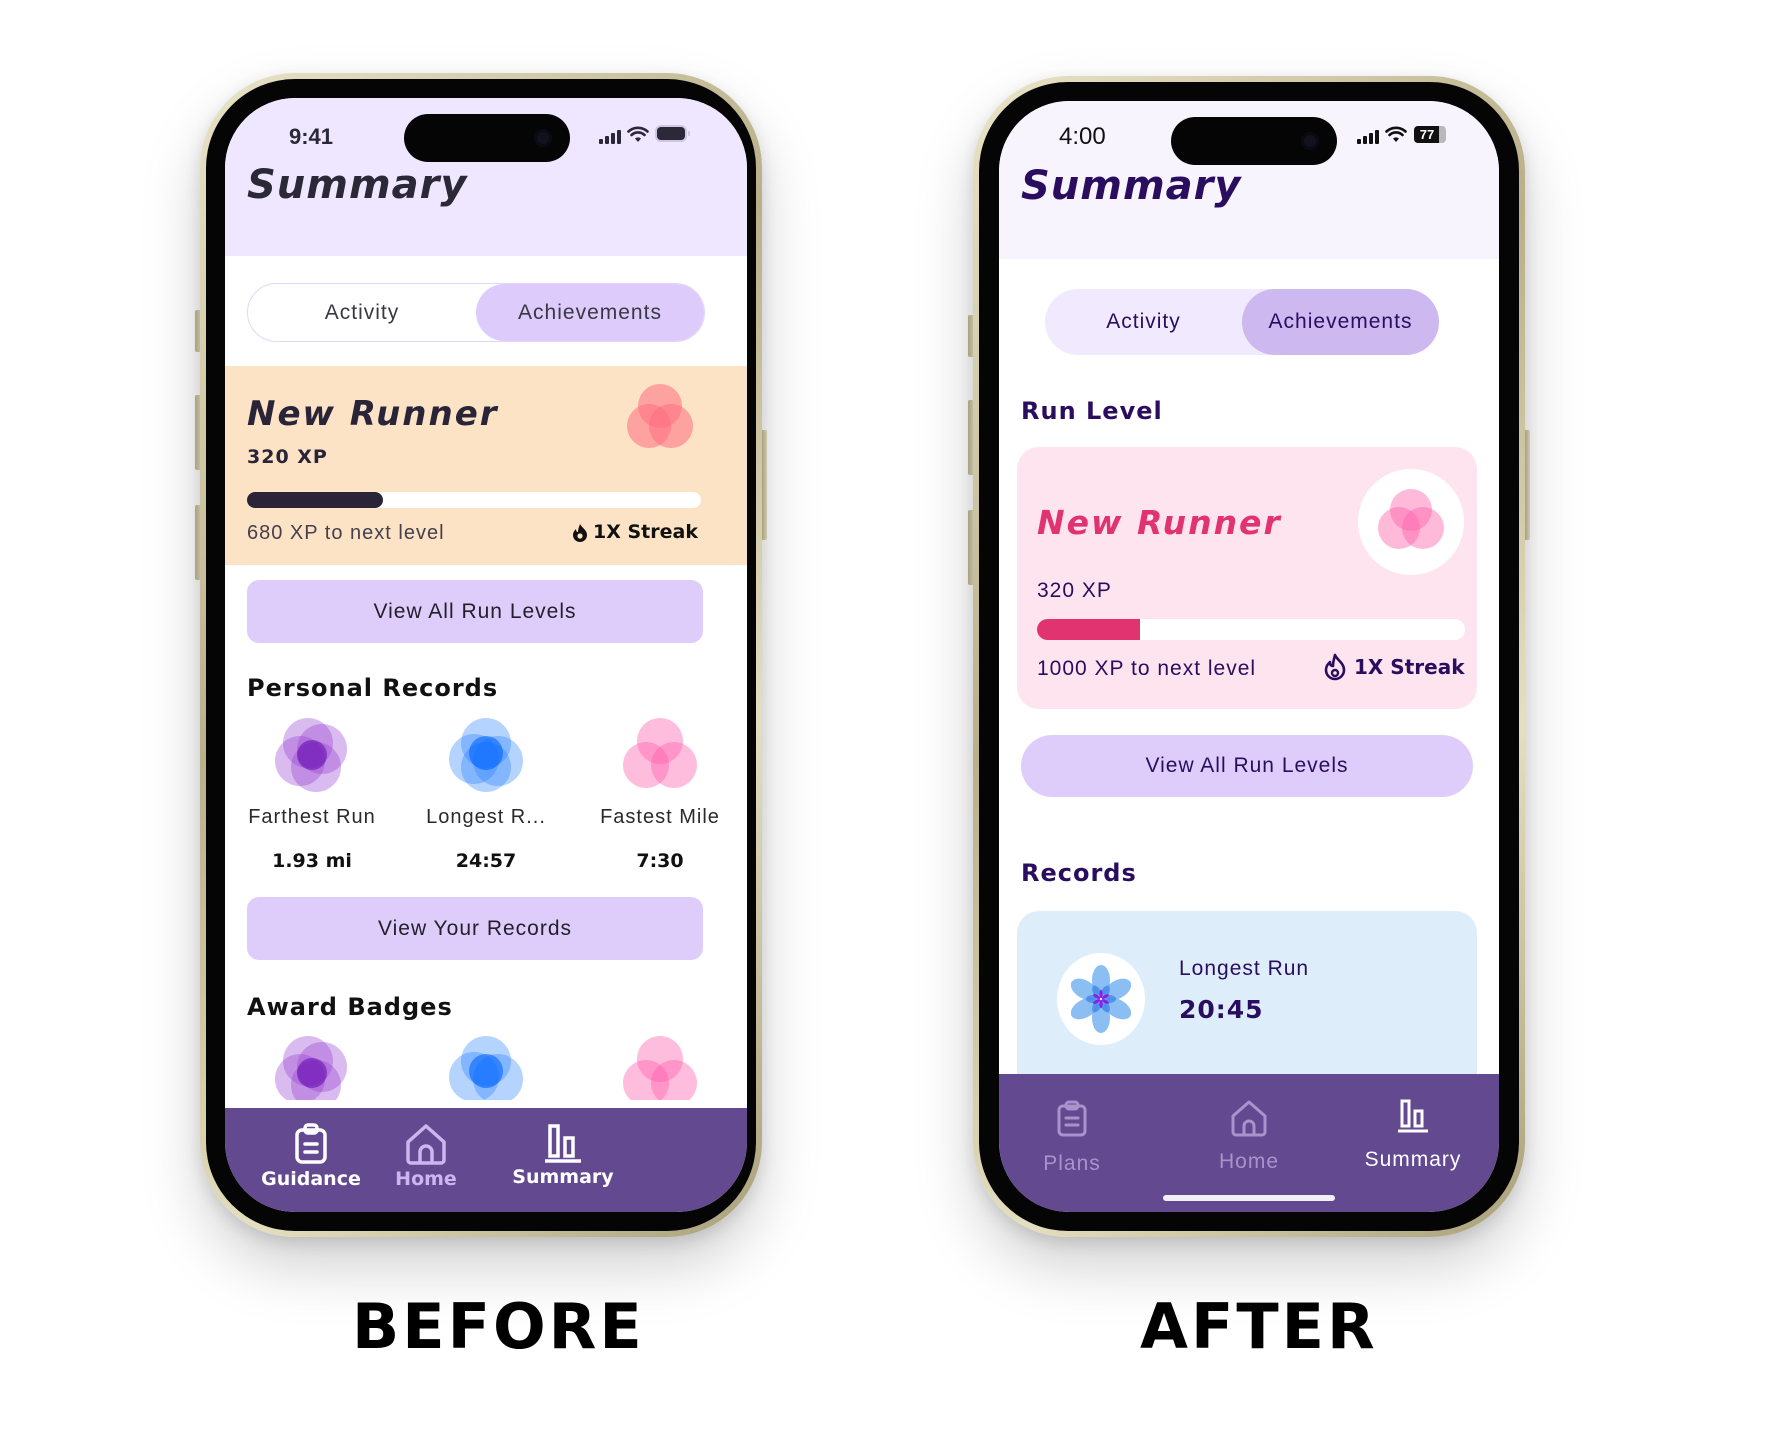 The image size is (1768, 1448). What do you see at coordinates (1082, 136) in the screenshot?
I see `status-time: 4:00` at bounding box center [1082, 136].